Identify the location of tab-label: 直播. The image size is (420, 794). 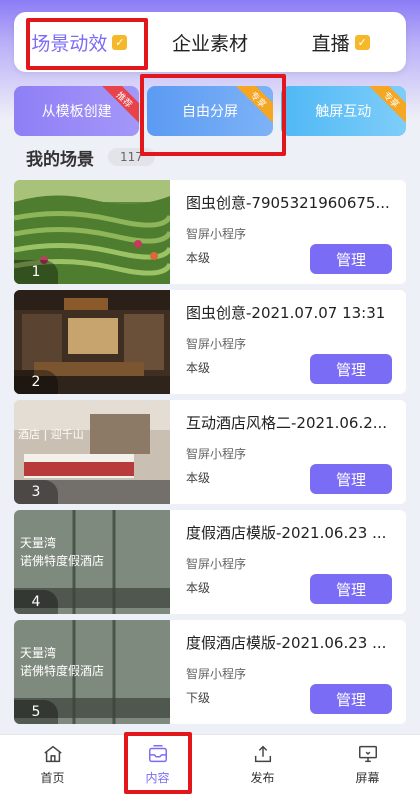
(330, 43).